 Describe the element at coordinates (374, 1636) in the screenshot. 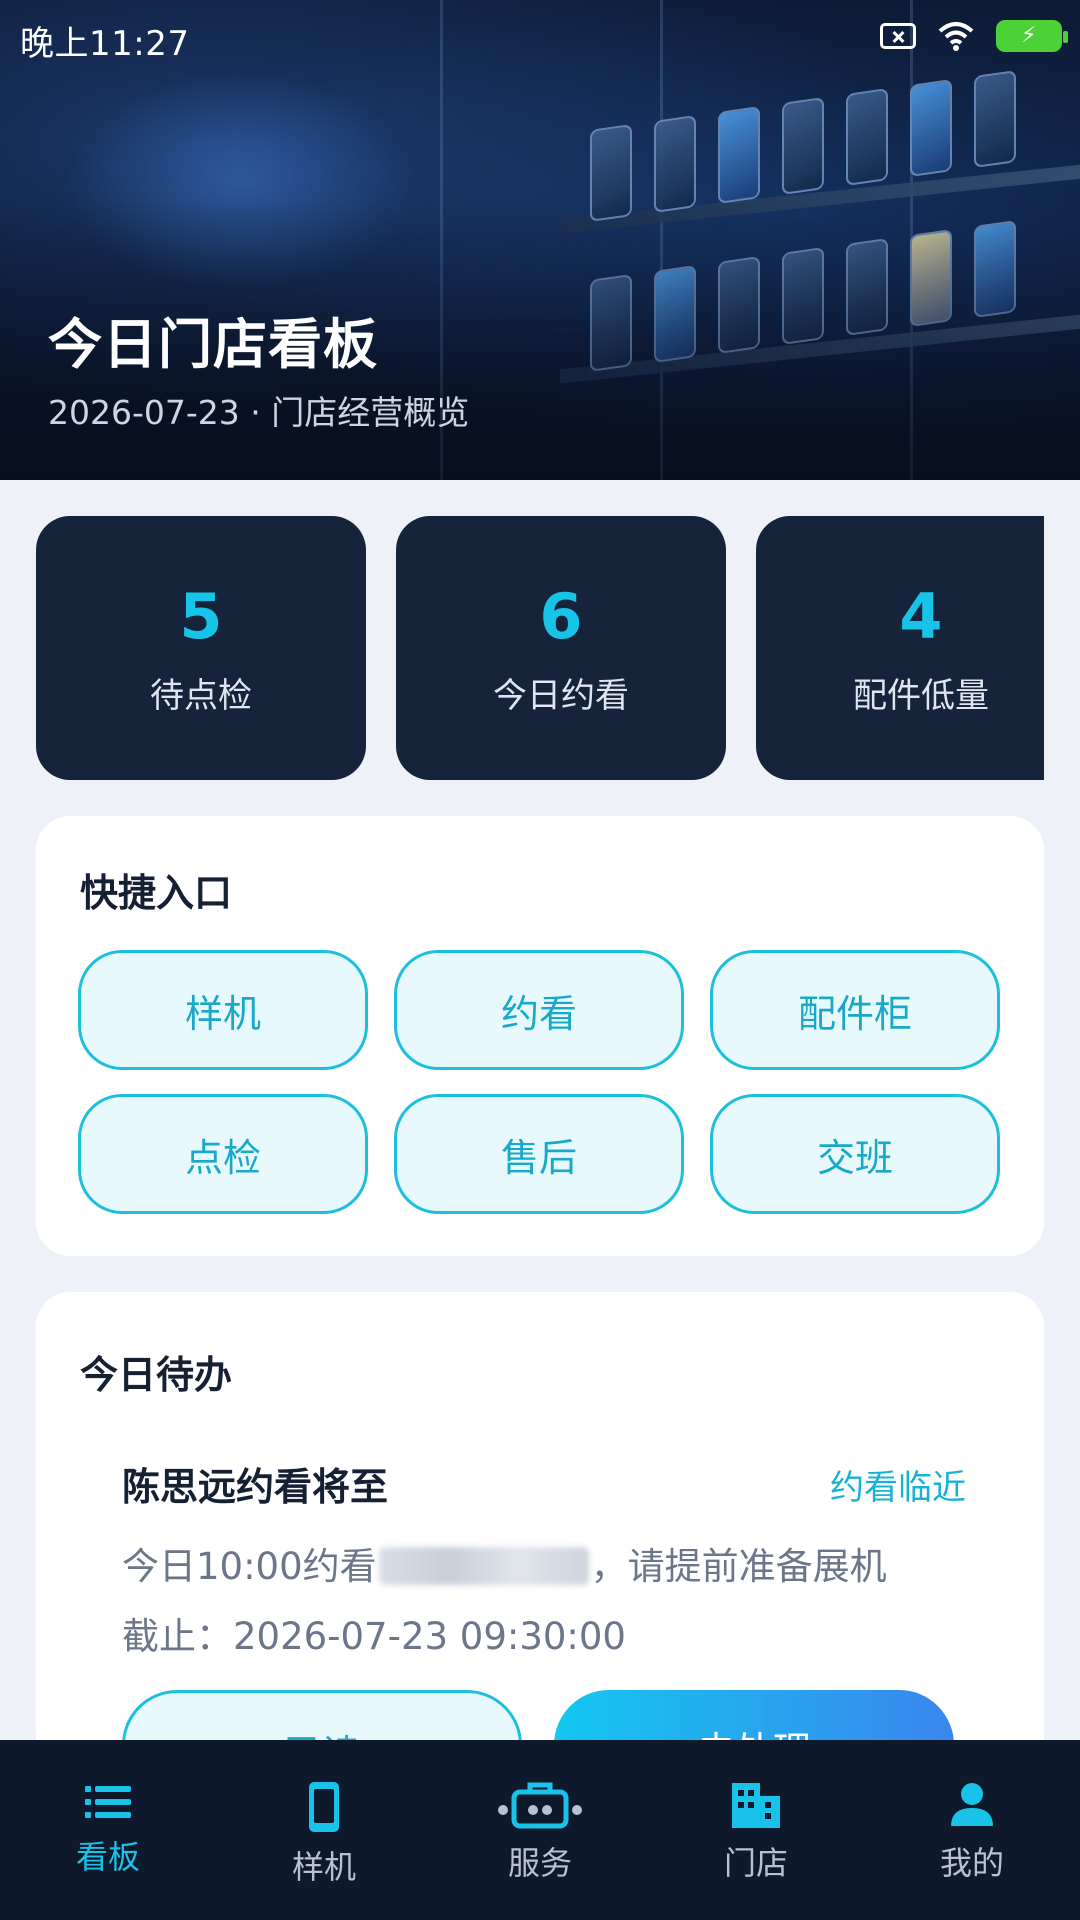

I see `todo-item-deadline: 截止：2026-07-23 09:30:00` at that location.